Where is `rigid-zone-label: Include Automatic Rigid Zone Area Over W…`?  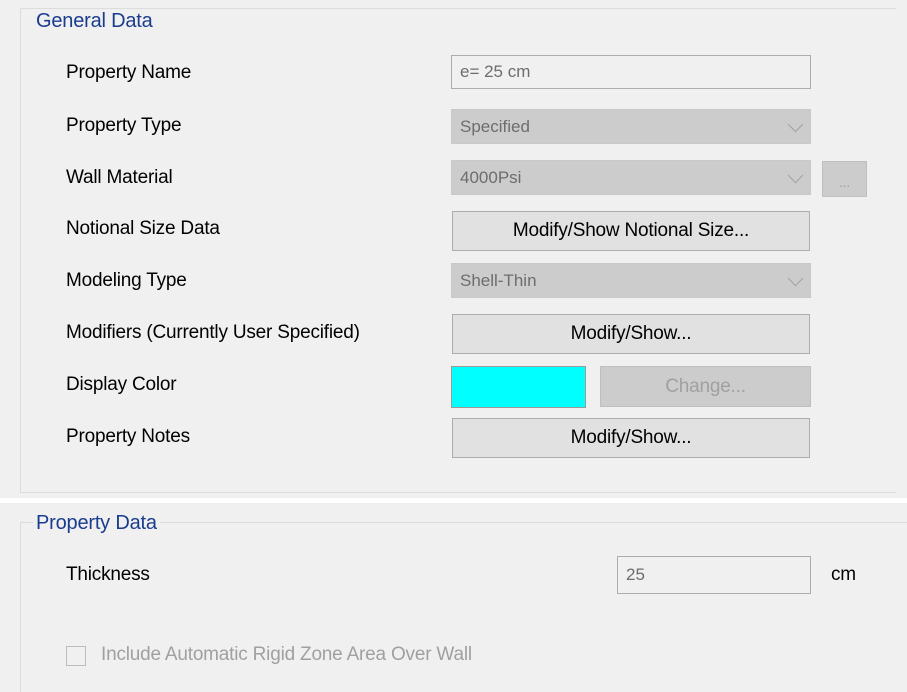
rigid-zone-label: Include Automatic Rigid Zone Area Over W… is located at coordinates (286, 654).